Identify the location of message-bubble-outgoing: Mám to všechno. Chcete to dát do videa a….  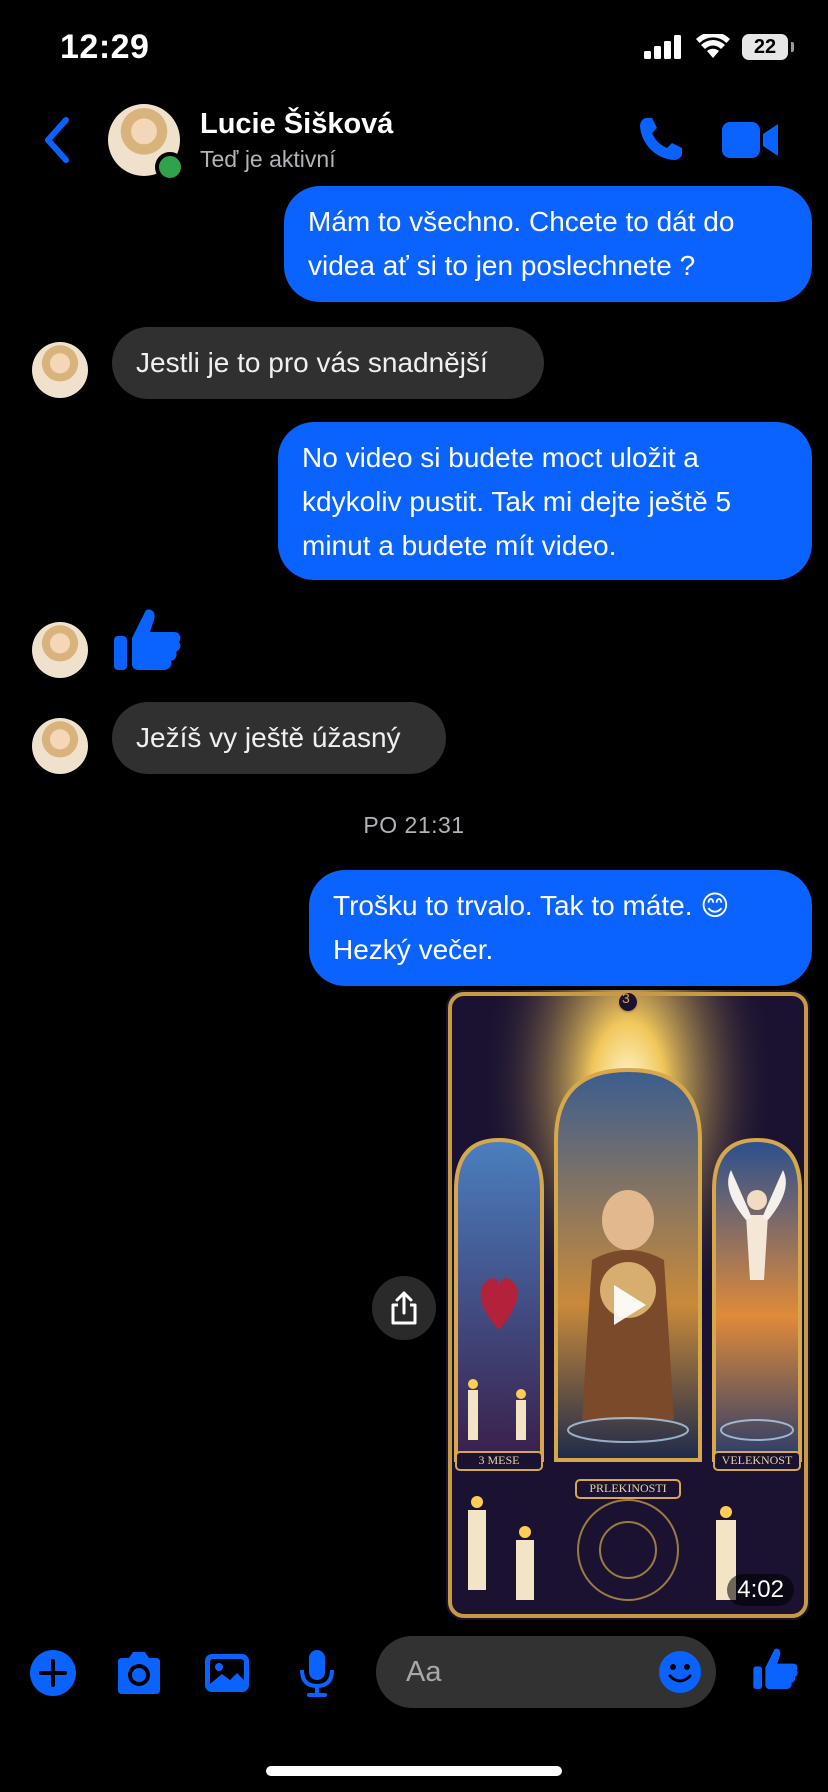
(548, 244).